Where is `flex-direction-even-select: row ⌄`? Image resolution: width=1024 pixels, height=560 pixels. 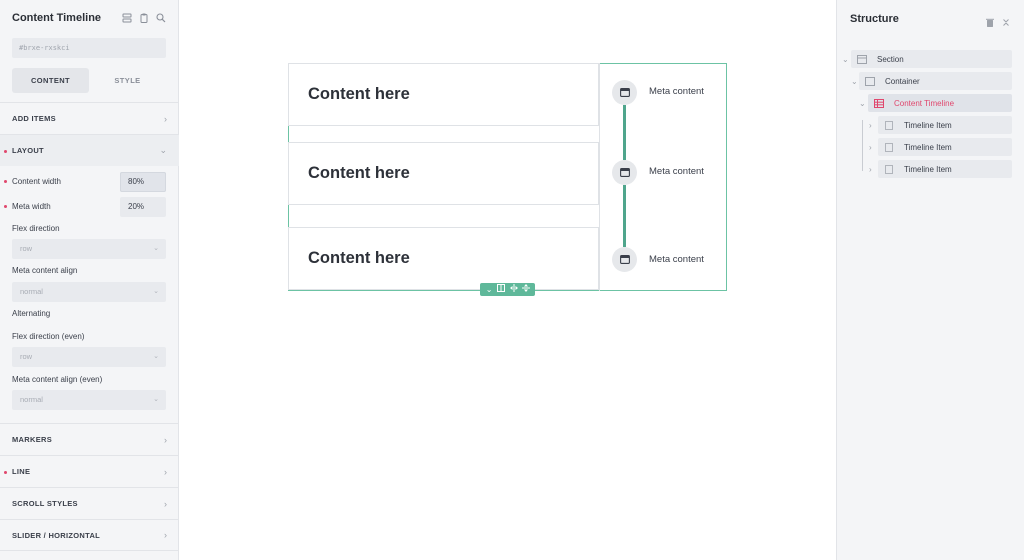 flex-direction-even-select: row ⌄ is located at coordinates (89, 357).